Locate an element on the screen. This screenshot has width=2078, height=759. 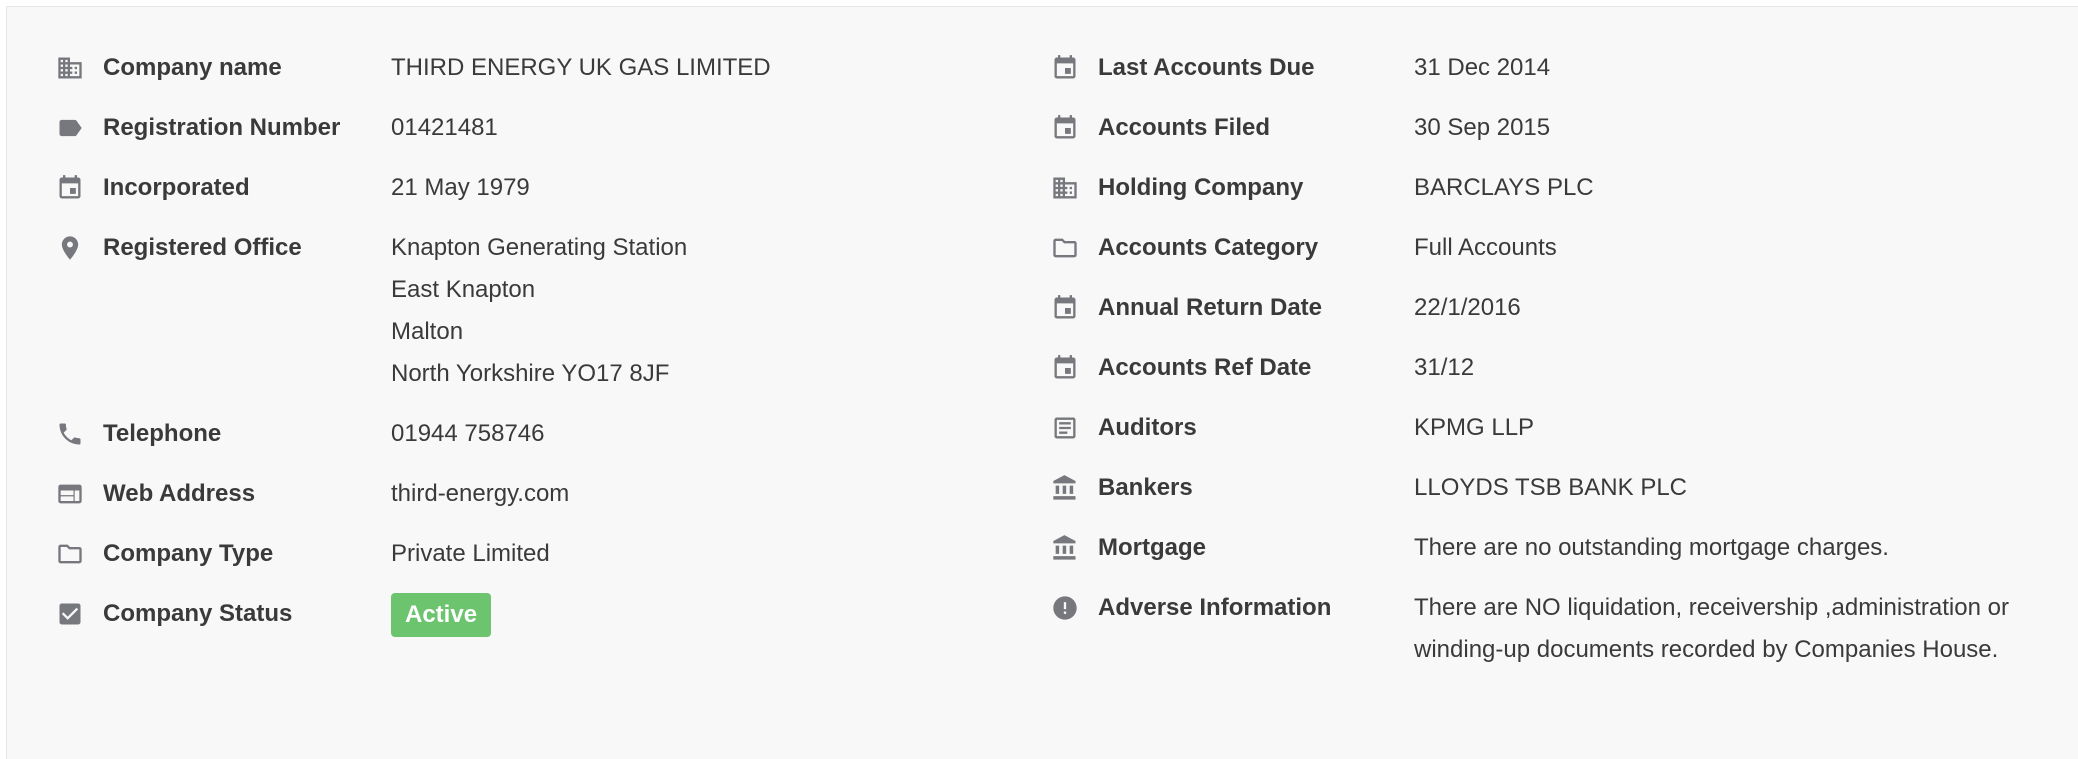
detail-label: Accounts Filed is located at coordinates (1184, 127).